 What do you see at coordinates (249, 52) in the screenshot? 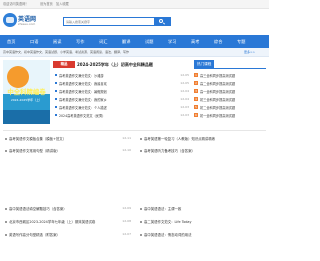
I see `sub-nav-more-link: 更多>>` at bounding box center [249, 52].